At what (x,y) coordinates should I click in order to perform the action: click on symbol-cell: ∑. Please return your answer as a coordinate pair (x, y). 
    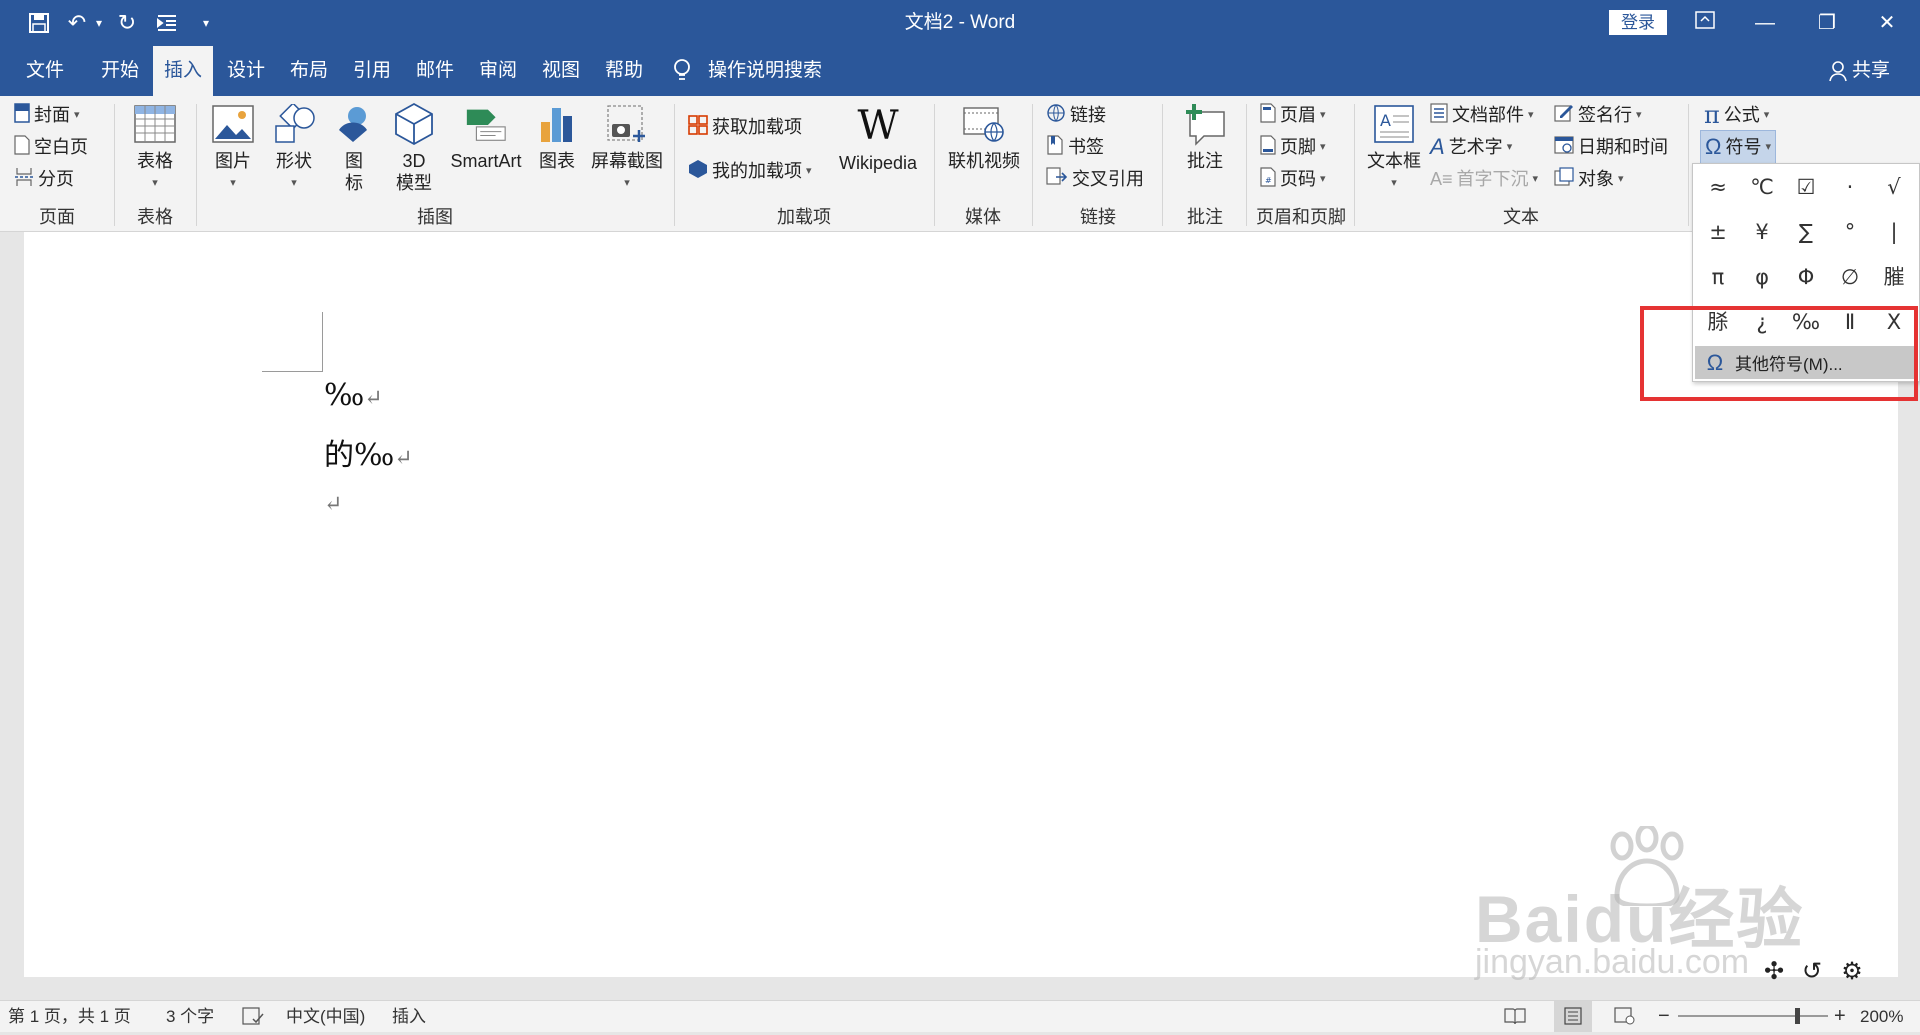
    Looking at the image, I should click on (1806, 232).